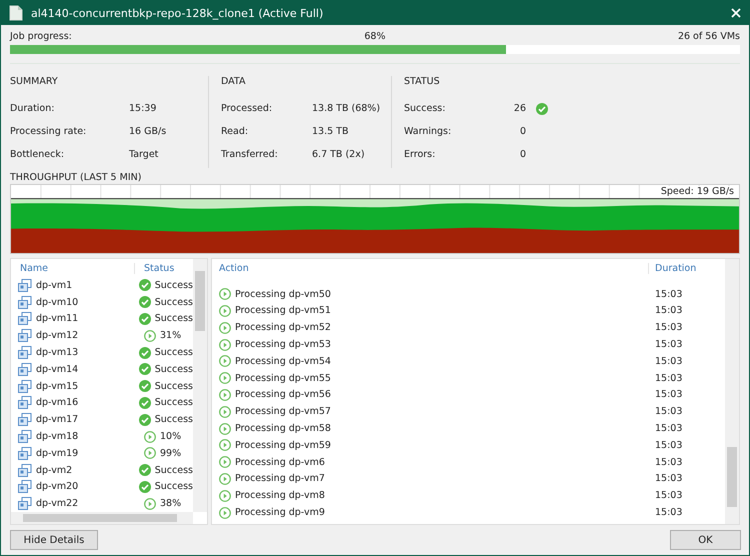  I want to click on stat-value: 13.5 TB, so click(330, 131).